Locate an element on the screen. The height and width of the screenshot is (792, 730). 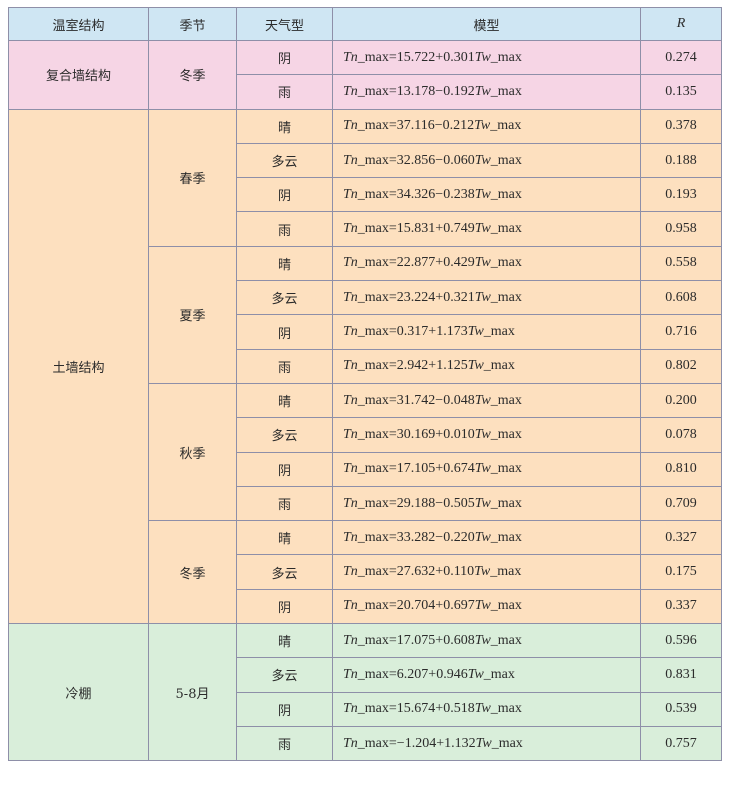
model-cell: Tn_max=33.282−0.220Tw_max is located at coordinates (486, 538).